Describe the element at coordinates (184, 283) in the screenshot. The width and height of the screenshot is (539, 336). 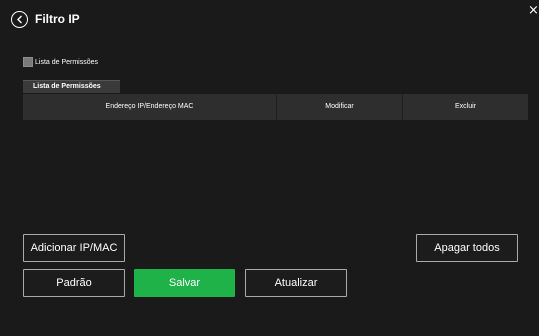
I see `save-button: Salvar` at that location.